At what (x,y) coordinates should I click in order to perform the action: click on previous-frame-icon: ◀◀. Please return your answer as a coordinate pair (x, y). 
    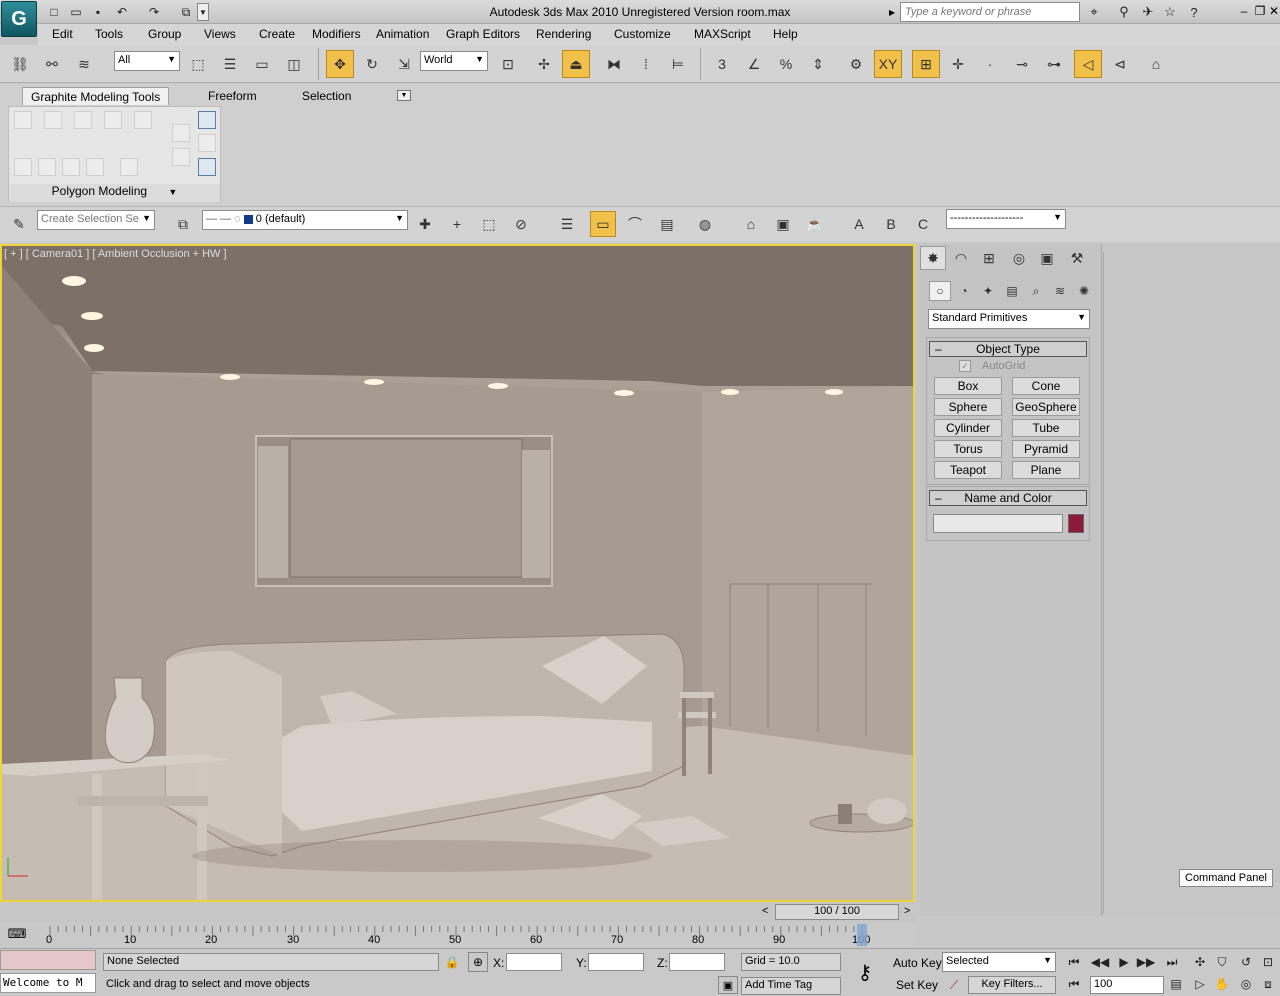
    Looking at the image, I should click on (1100, 962).